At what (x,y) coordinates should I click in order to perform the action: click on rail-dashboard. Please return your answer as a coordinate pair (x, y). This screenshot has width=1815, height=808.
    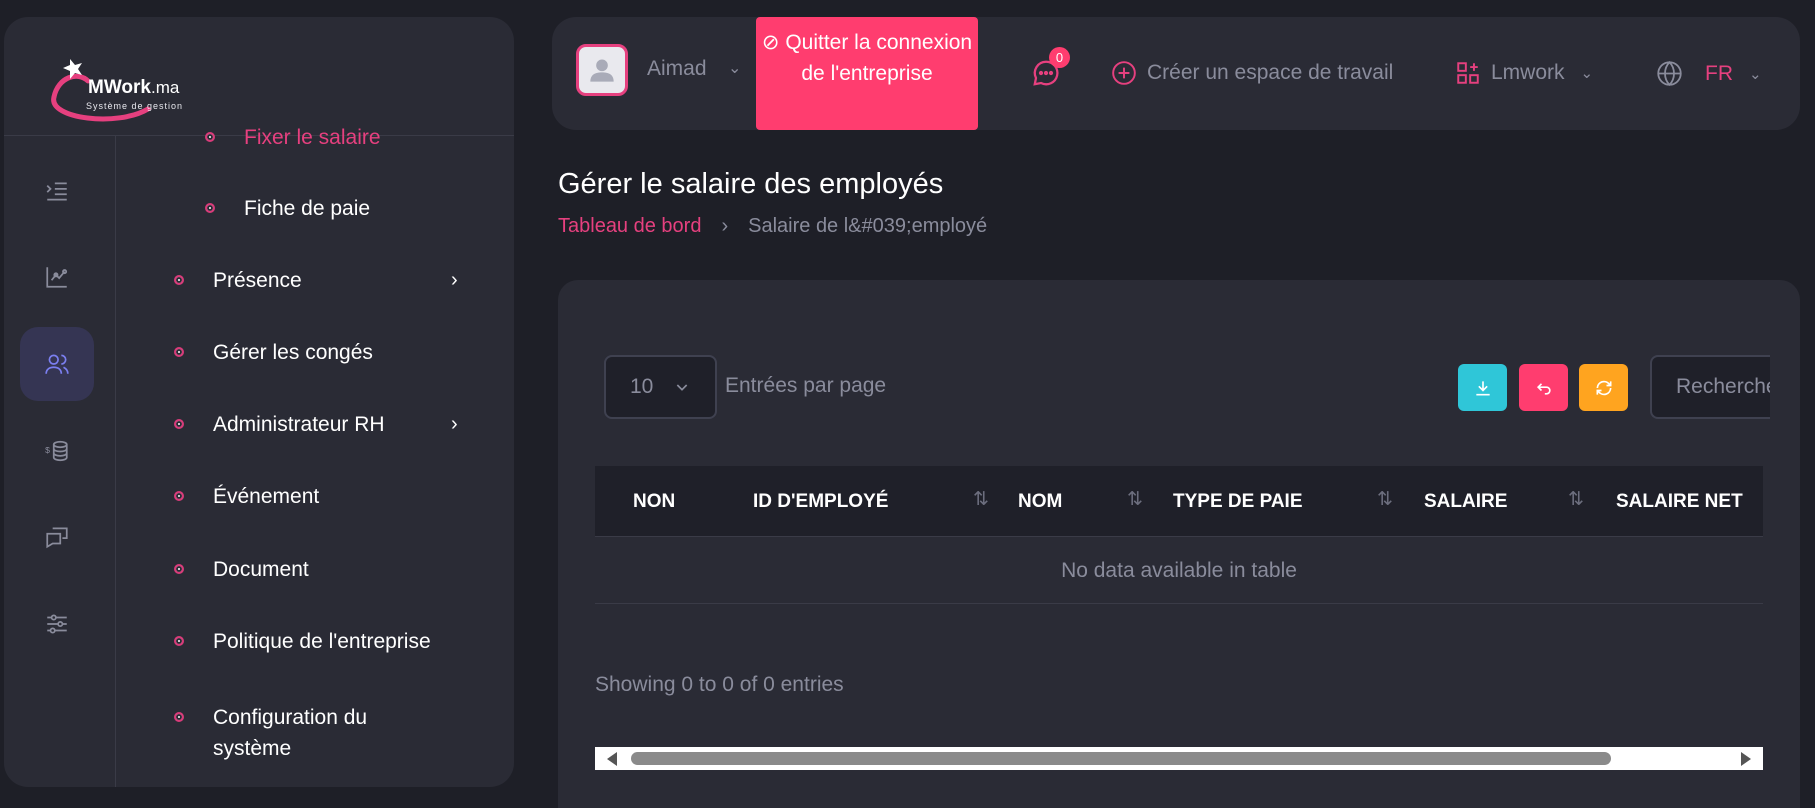
    Looking at the image, I should click on (57, 277).